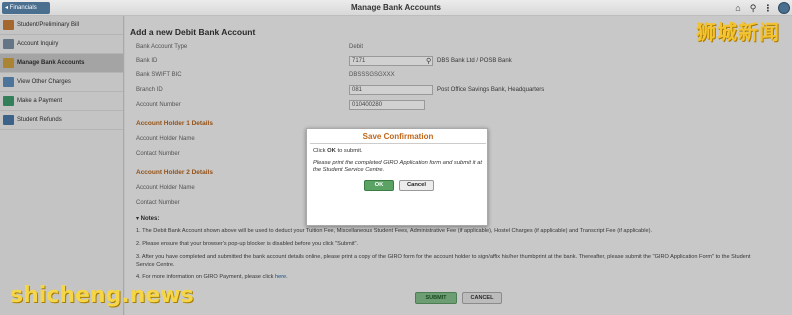  I want to click on dialog-instruction-suffix: to submit., so click(349, 151).